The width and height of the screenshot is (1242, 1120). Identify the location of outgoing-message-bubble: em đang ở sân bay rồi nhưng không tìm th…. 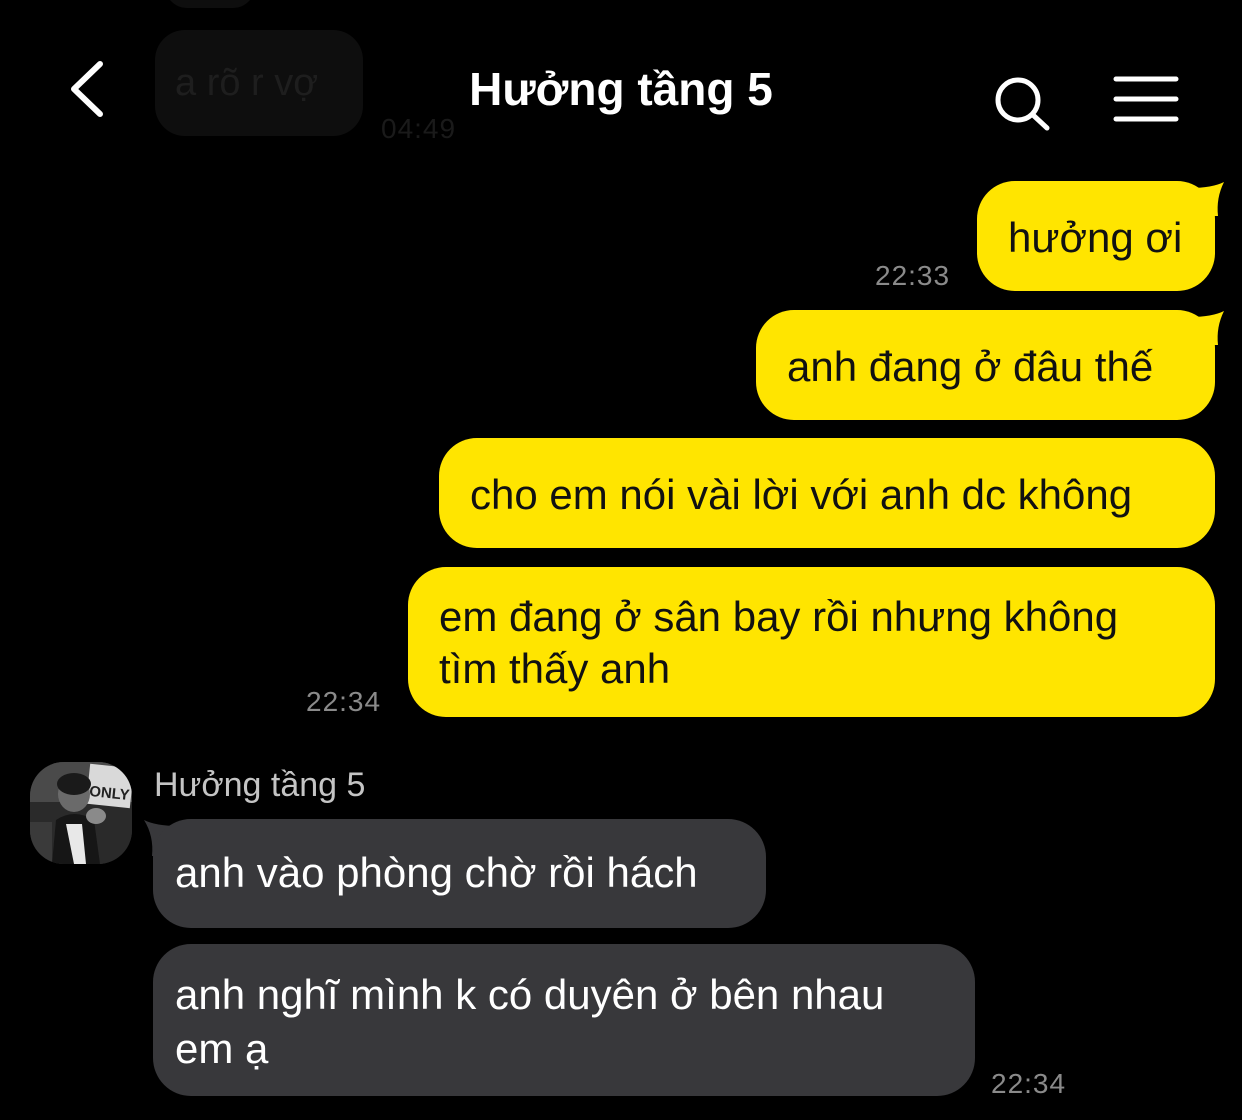
(811, 642).